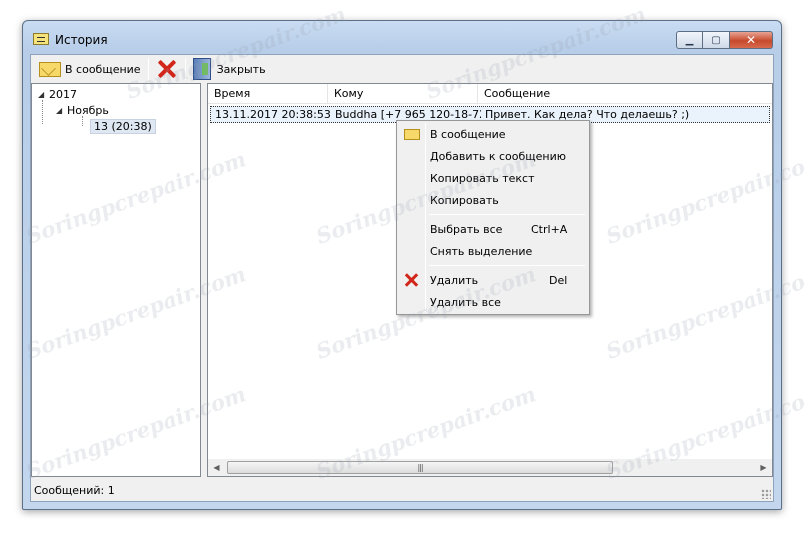 The height and width of the screenshot is (533, 804). Describe the element at coordinates (464, 200) in the screenshot. I see `menu-label: Копировать` at that location.